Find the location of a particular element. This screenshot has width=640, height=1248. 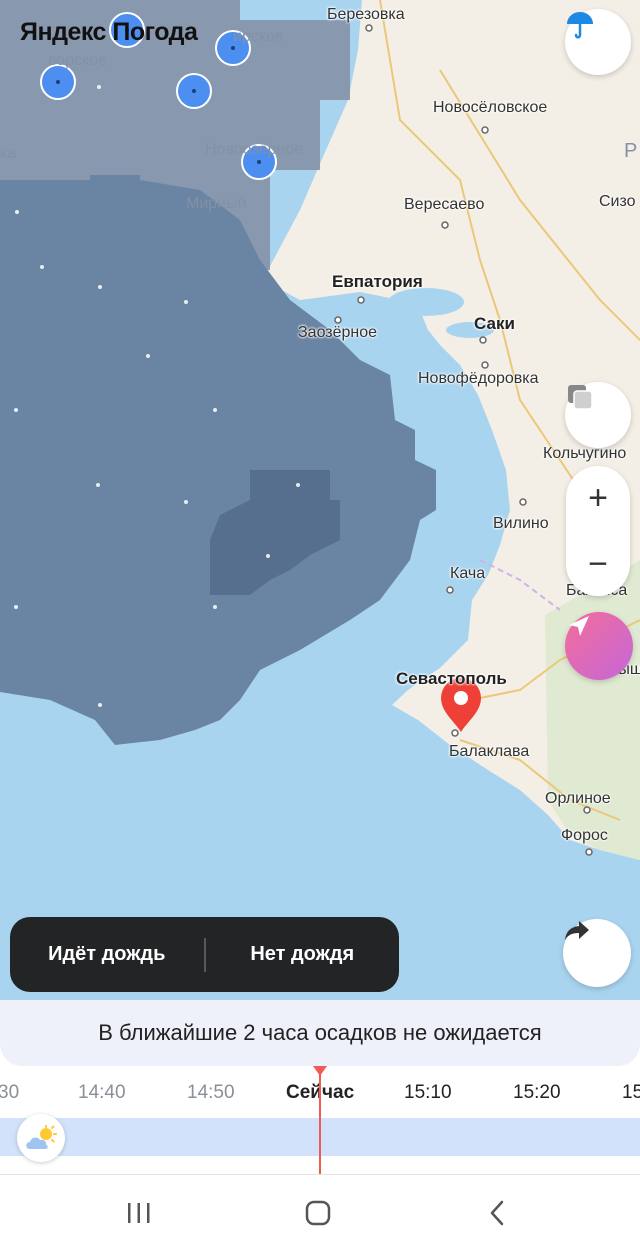

home-icon is located at coordinates (318, 1213).